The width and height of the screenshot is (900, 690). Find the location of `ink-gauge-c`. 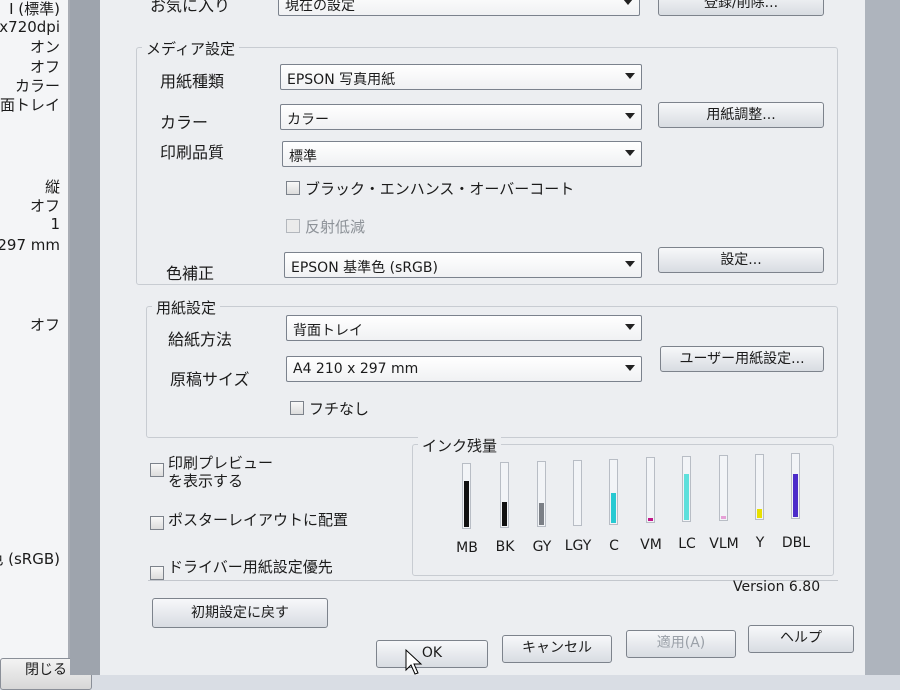

ink-gauge-c is located at coordinates (613, 492).